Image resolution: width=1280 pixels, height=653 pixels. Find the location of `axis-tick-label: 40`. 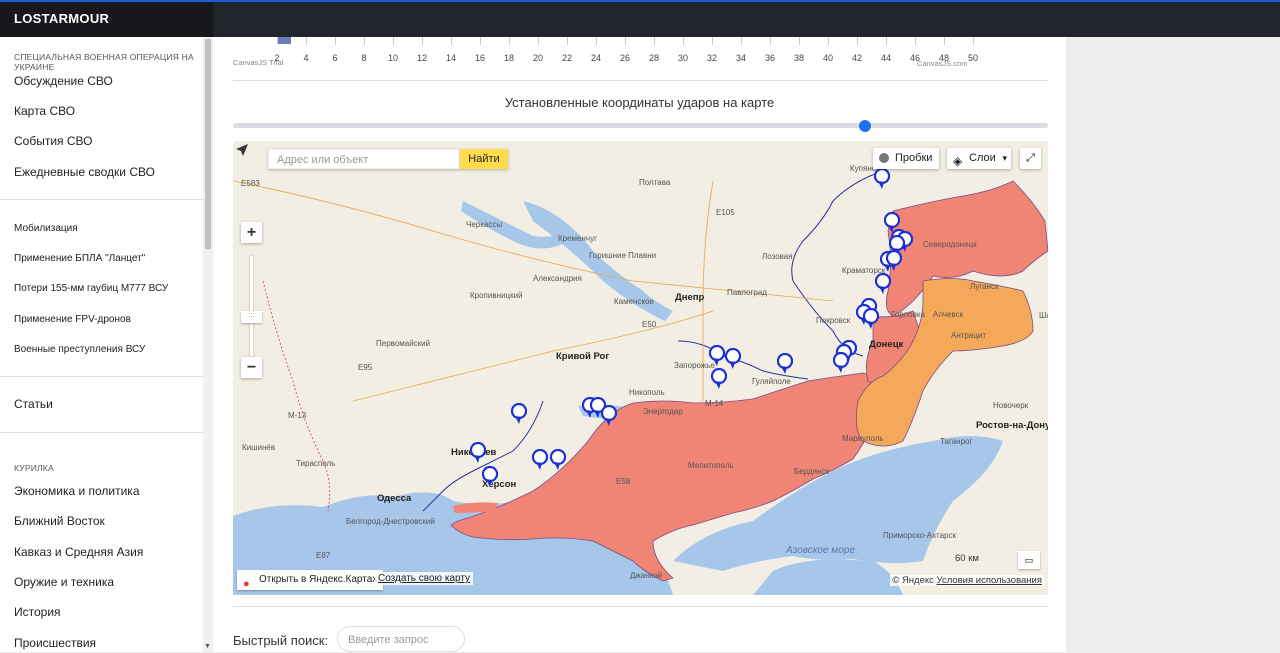

axis-tick-label: 40 is located at coordinates (828, 58).